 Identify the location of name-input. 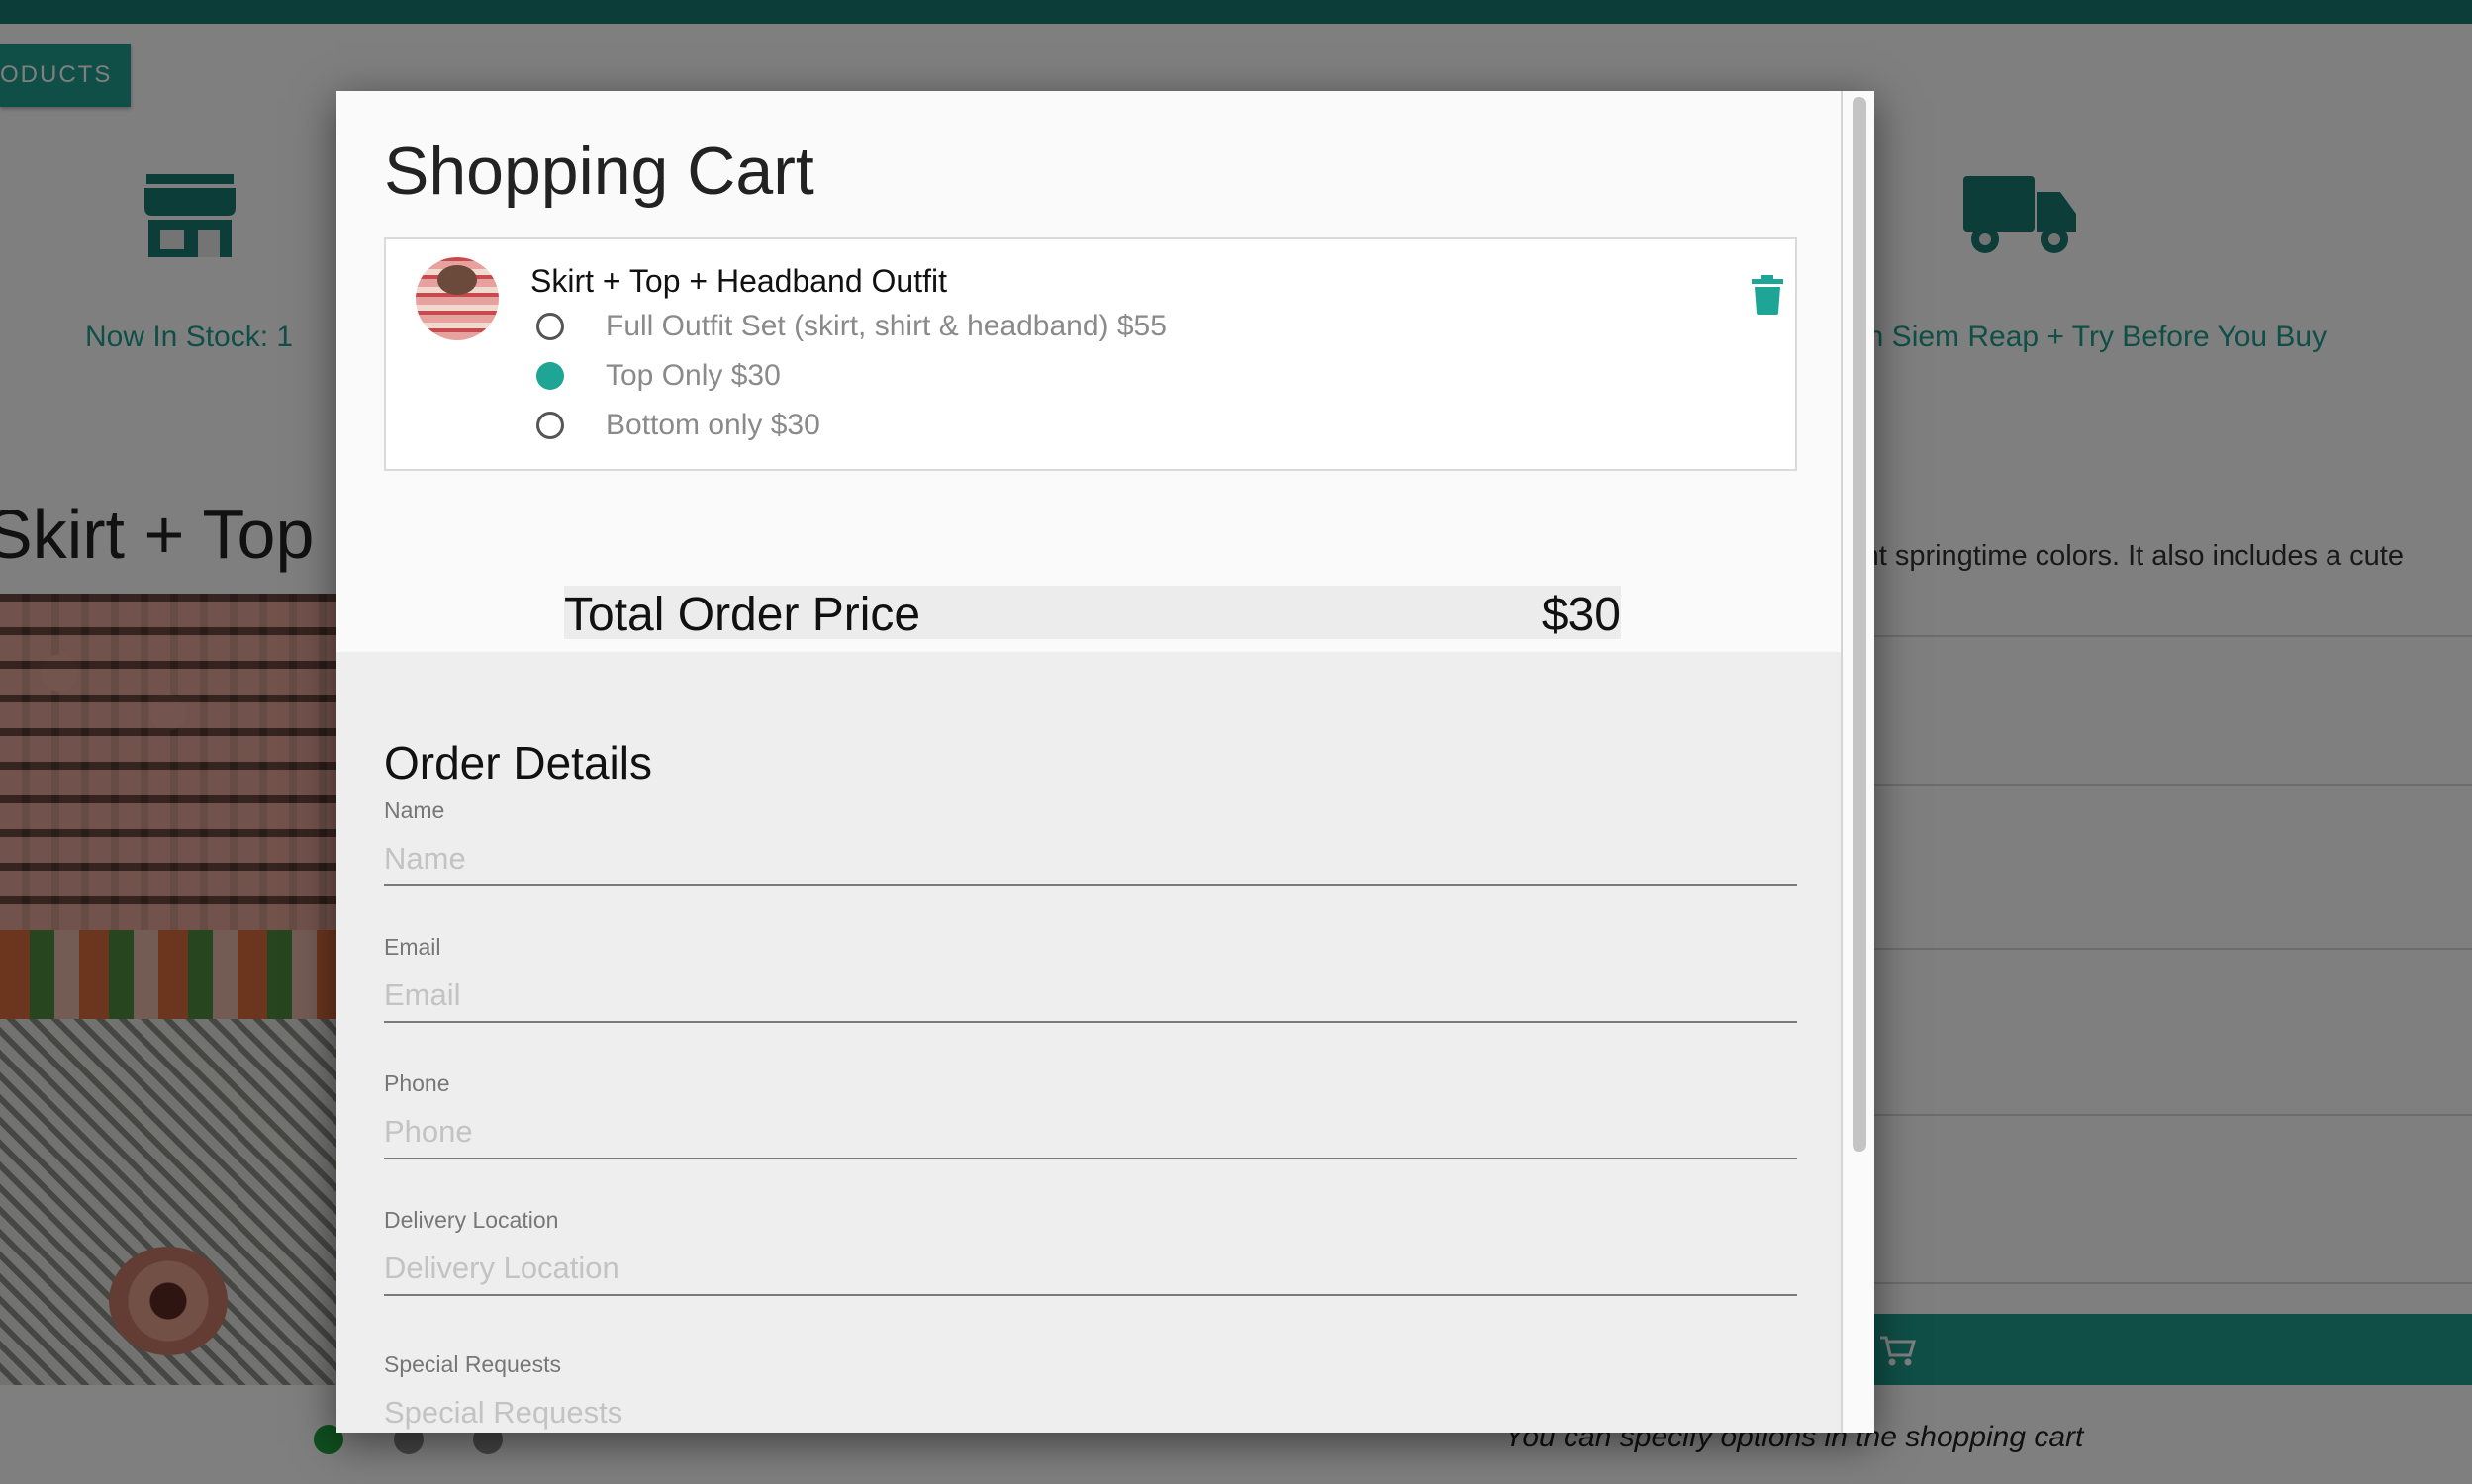
(1090, 859).